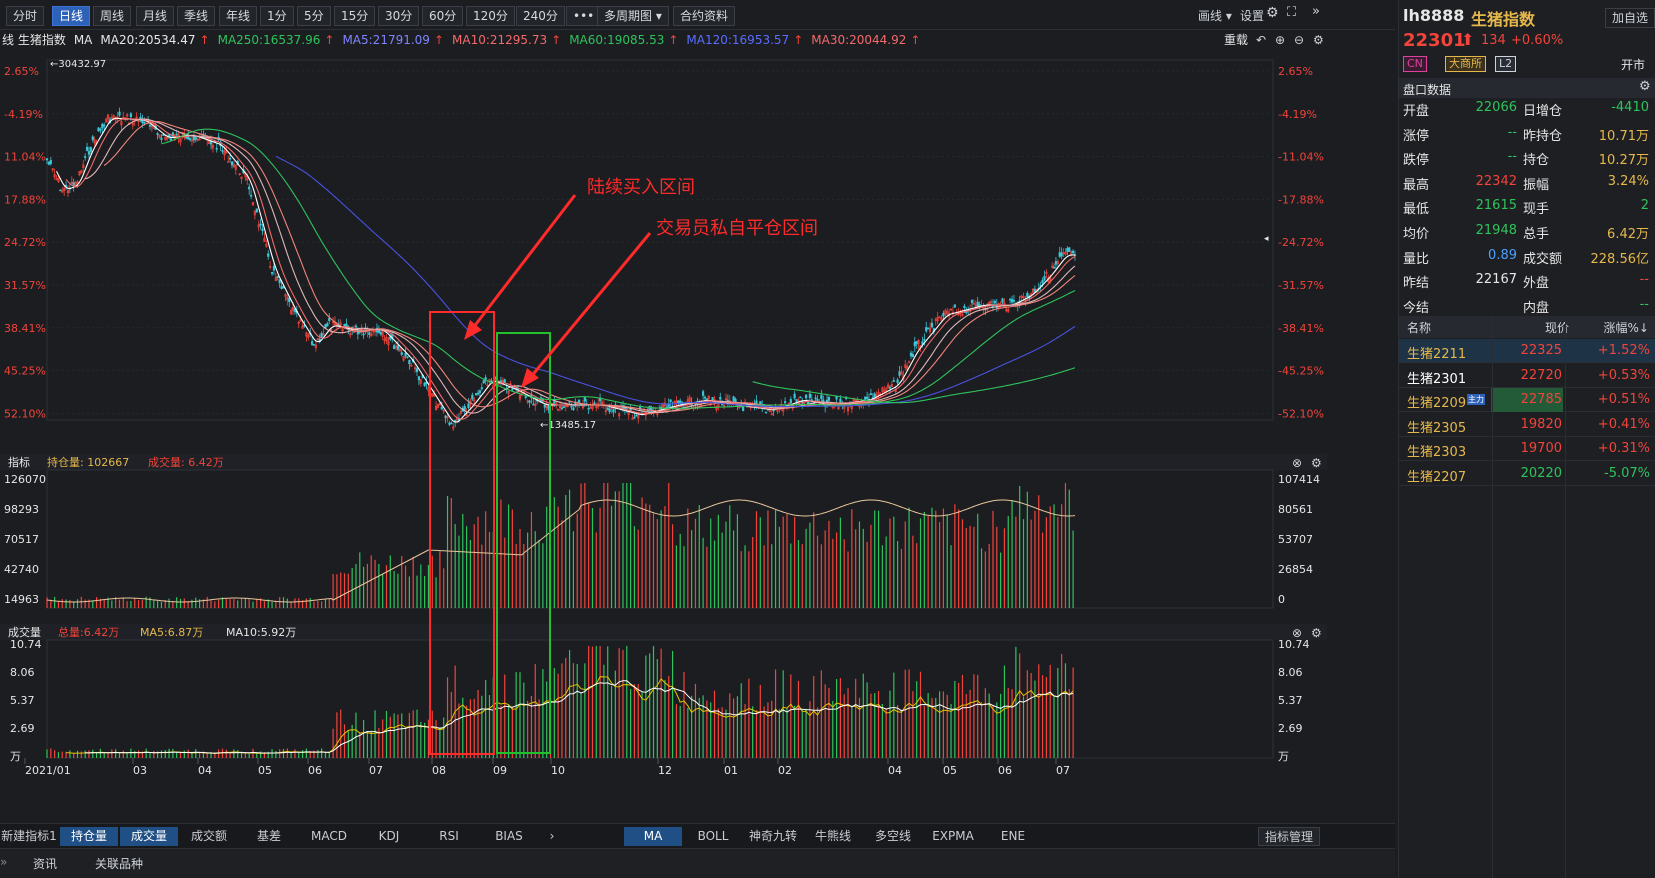  Describe the element at coordinates (556, 40) in the screenshot. I see `arrow-up-icon: ↑` at that location.